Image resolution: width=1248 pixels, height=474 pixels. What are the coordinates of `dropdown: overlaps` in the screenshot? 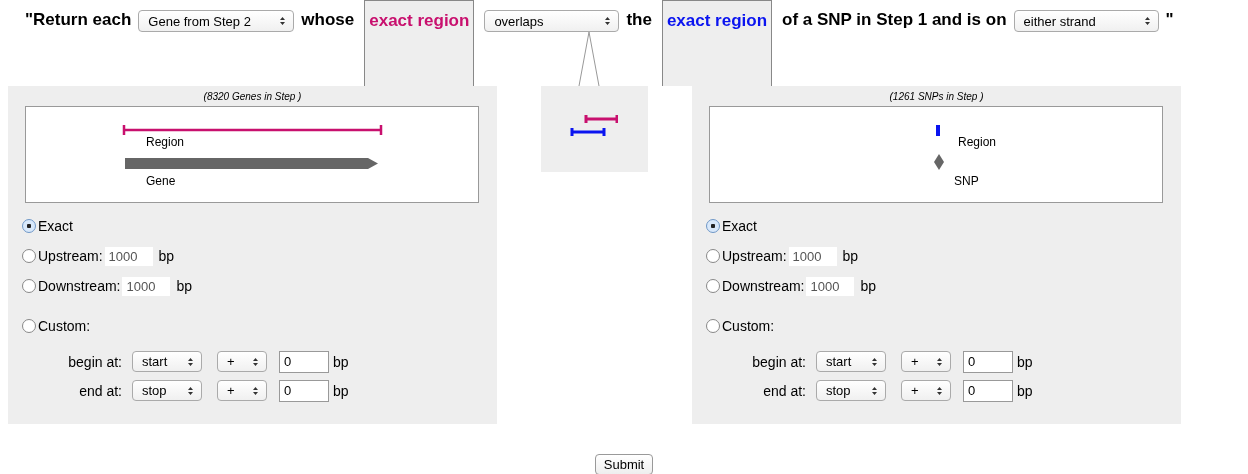 It's located at (552, 21).